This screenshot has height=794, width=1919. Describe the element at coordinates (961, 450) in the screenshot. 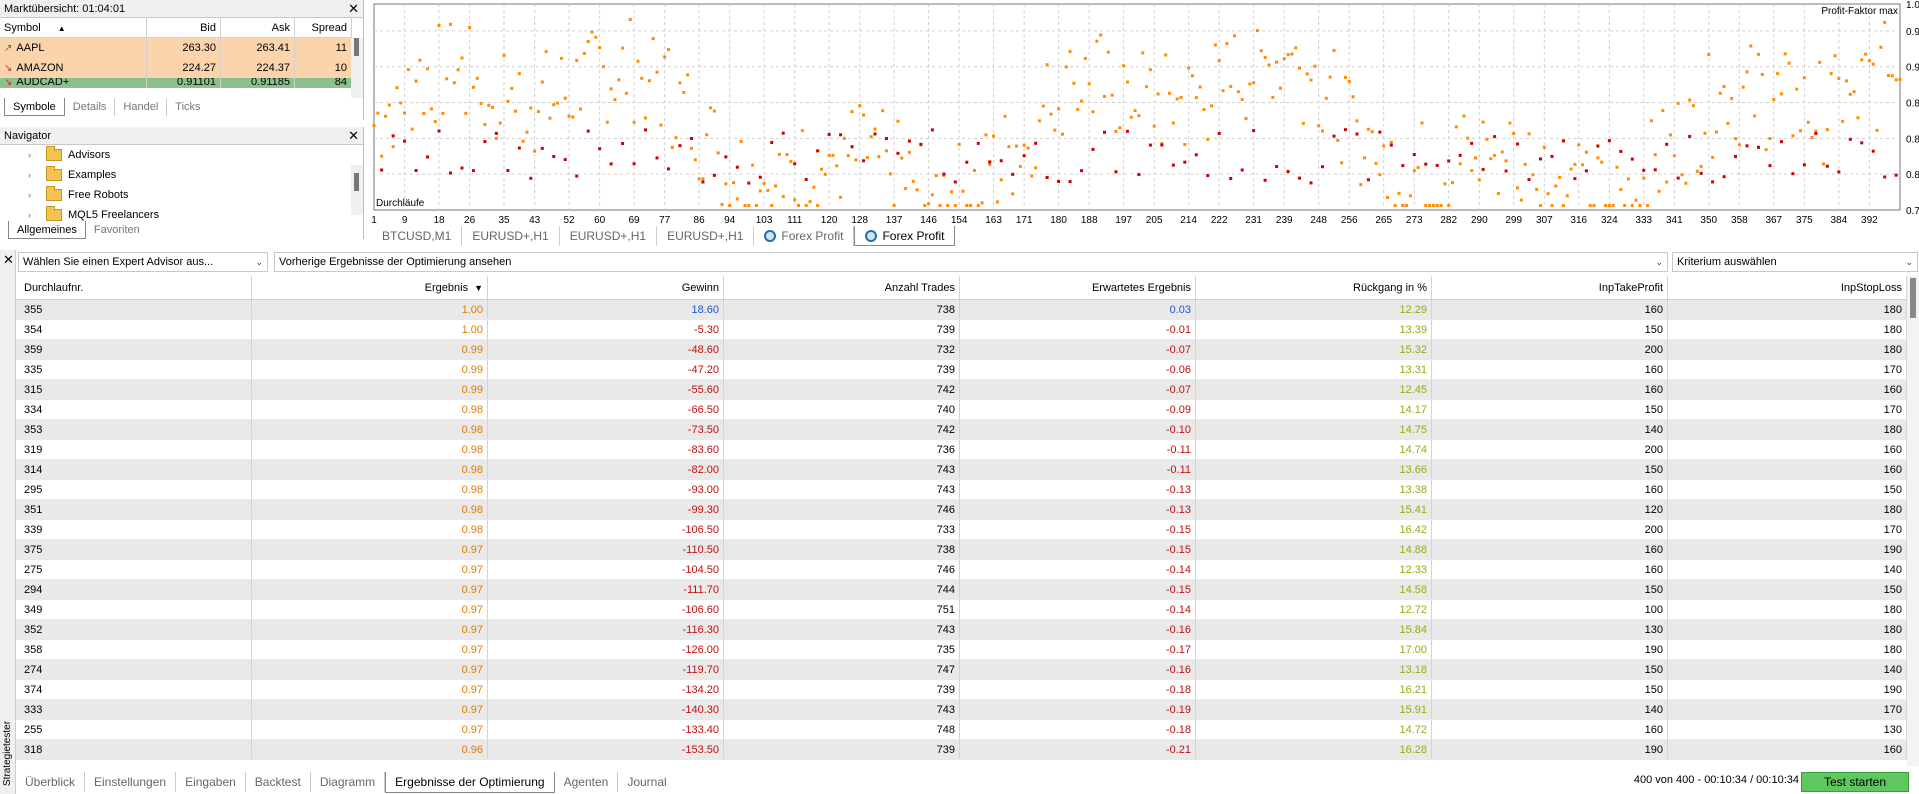

I see `table-row: 319 0.98 -83.60 736 -0.11 14.74 200 160` at that location.